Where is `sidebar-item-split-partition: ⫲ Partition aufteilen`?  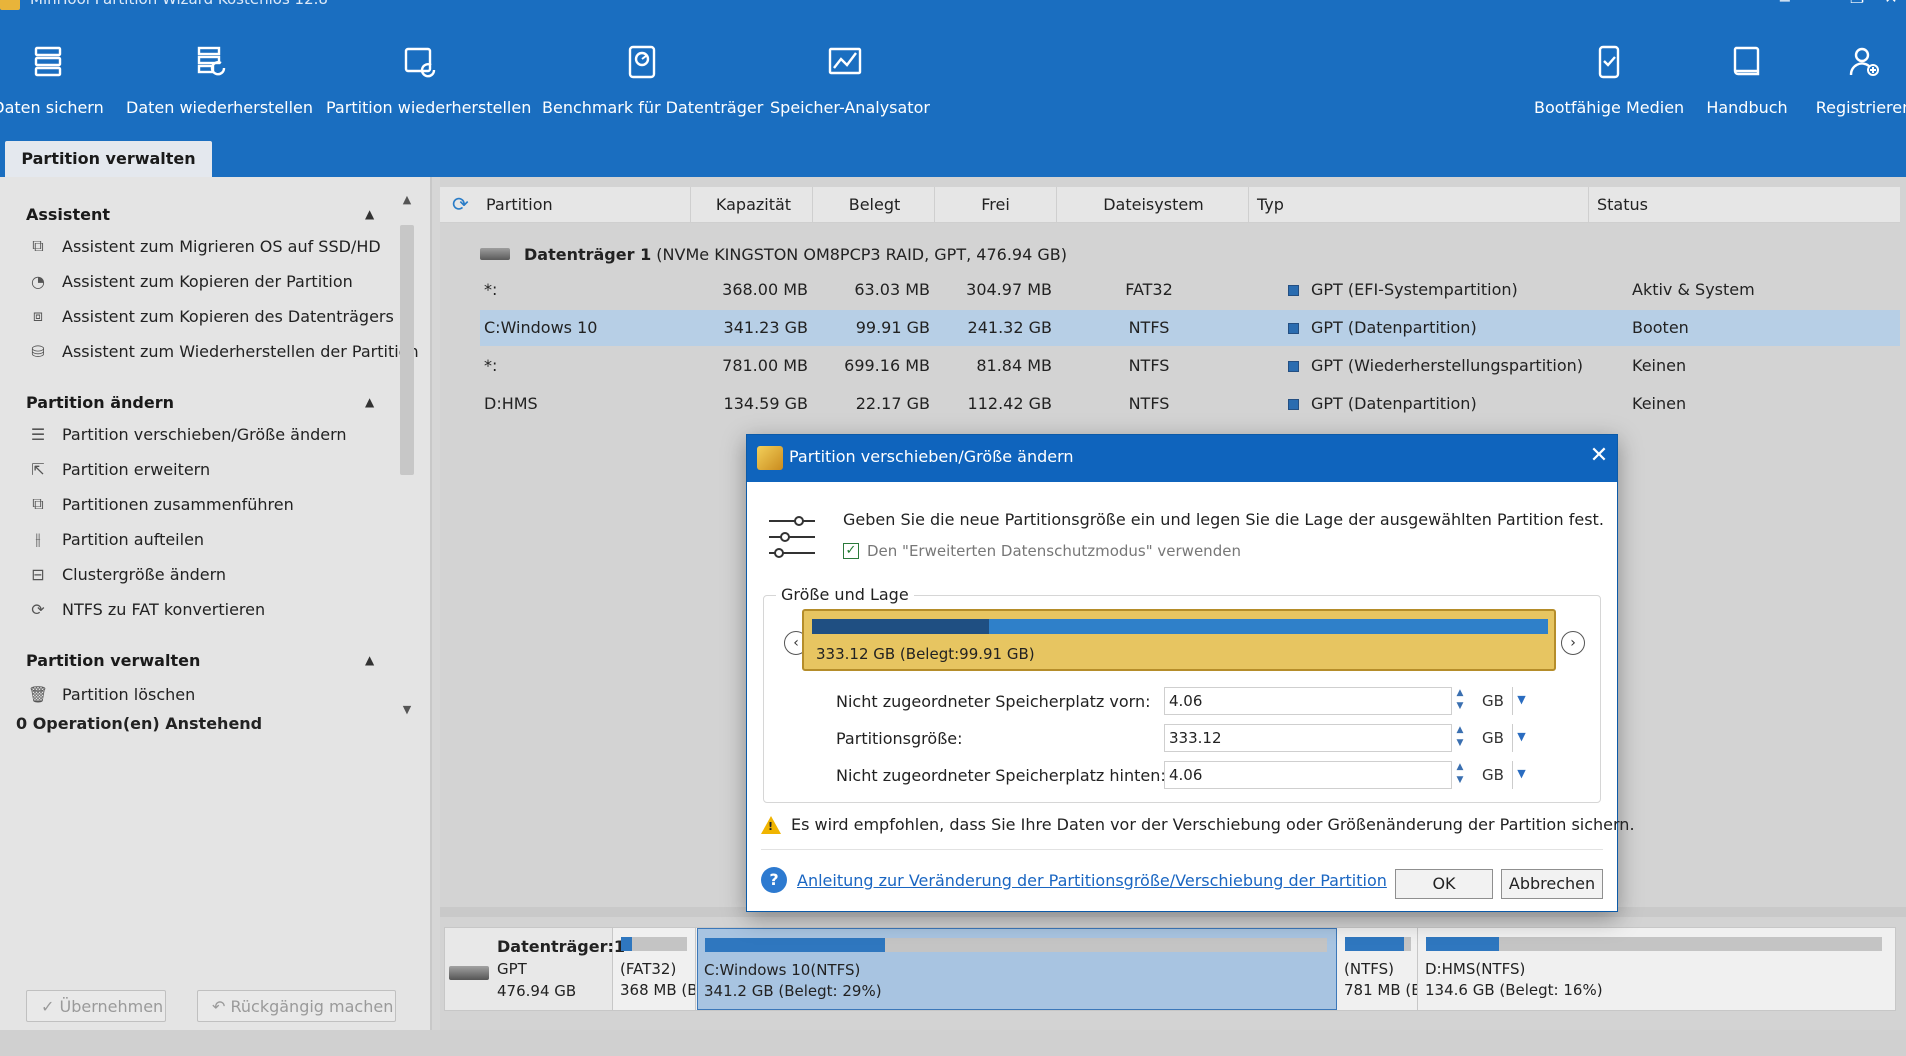
sidebar-item-split-partition: ⫲ Partition aufteilen is located at coordinates (116, 539).